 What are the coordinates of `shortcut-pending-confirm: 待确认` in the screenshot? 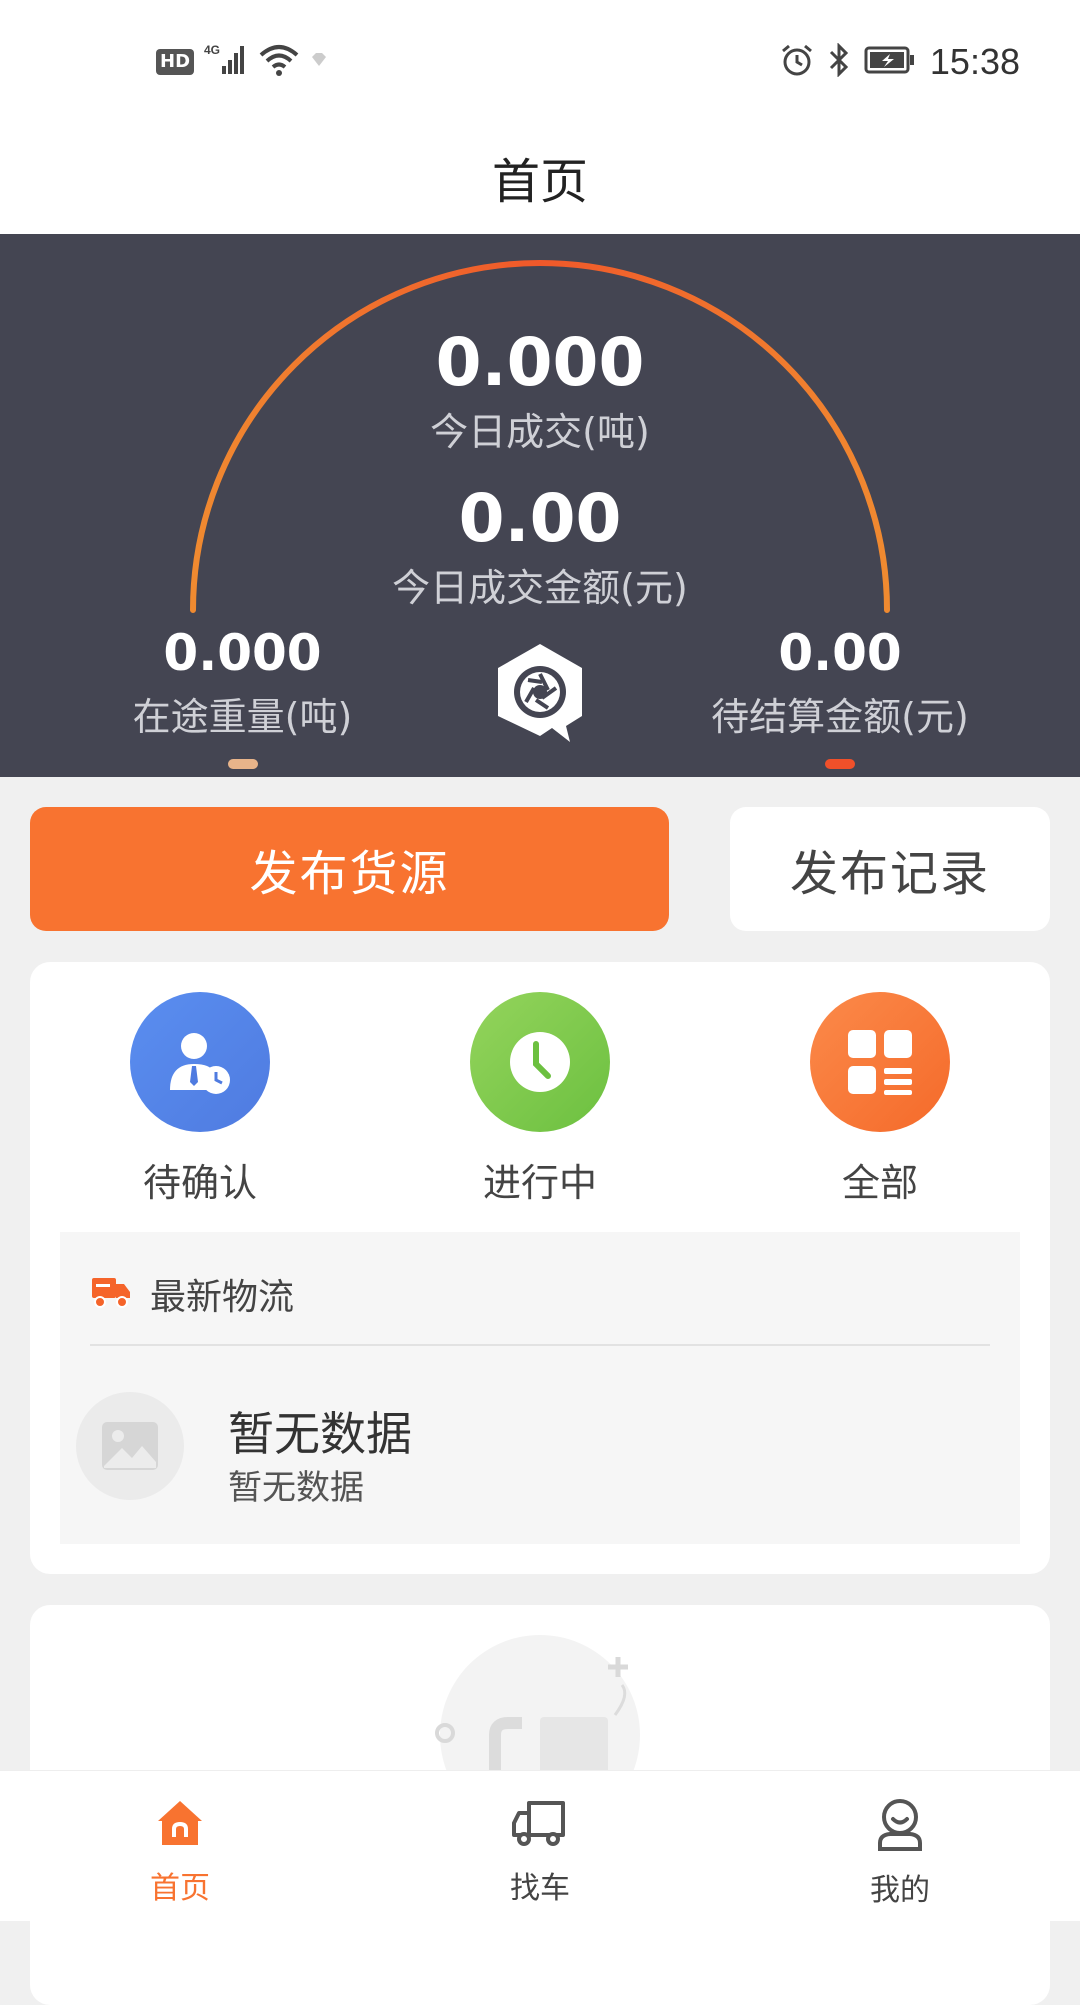 It's located at (200, 1099).